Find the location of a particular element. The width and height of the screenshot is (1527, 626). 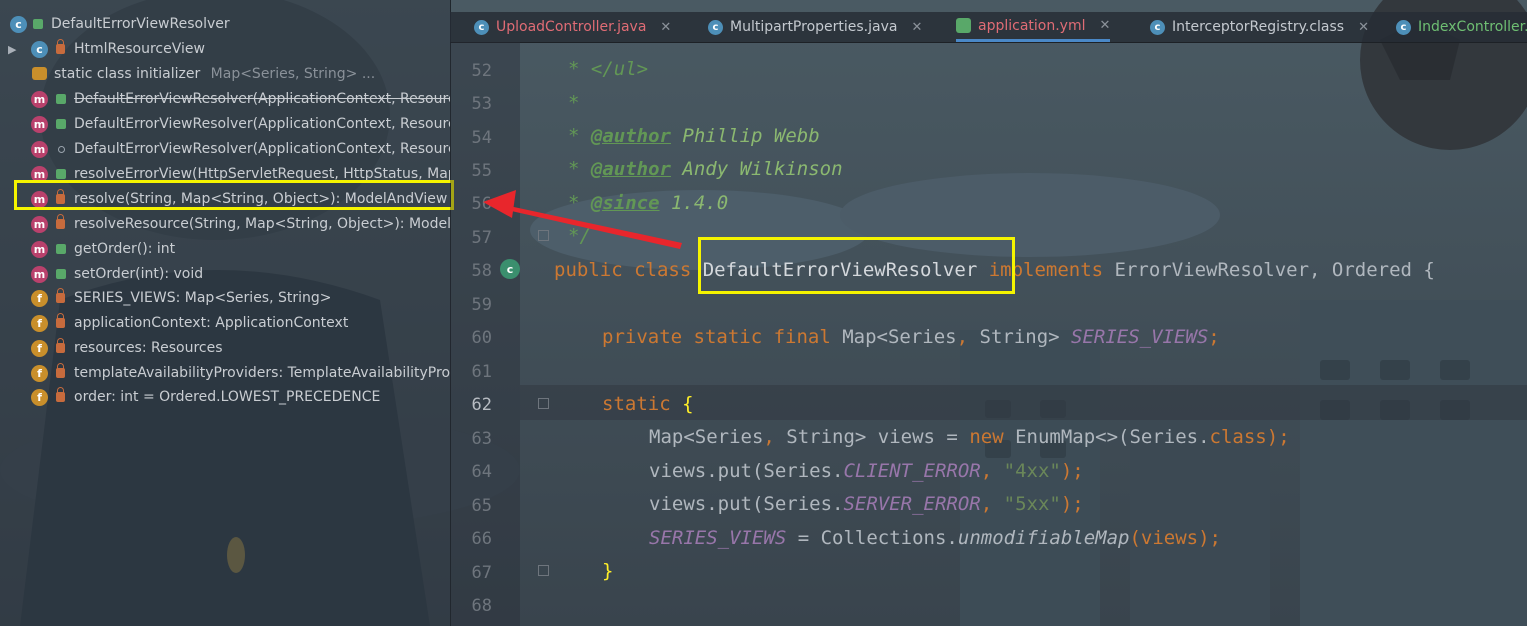

code-token: SERIES_VIEWS is located at coordinates (1140, 337).